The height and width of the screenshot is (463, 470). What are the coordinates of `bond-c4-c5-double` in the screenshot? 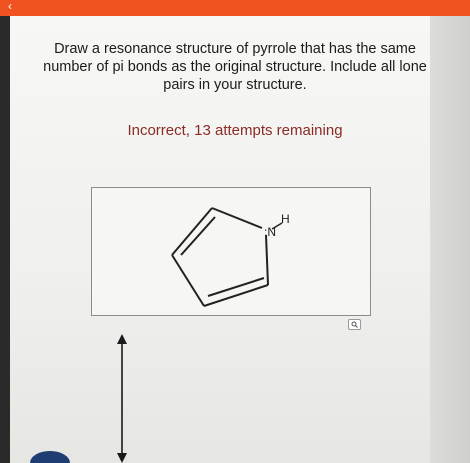 It's located at (198, 236).